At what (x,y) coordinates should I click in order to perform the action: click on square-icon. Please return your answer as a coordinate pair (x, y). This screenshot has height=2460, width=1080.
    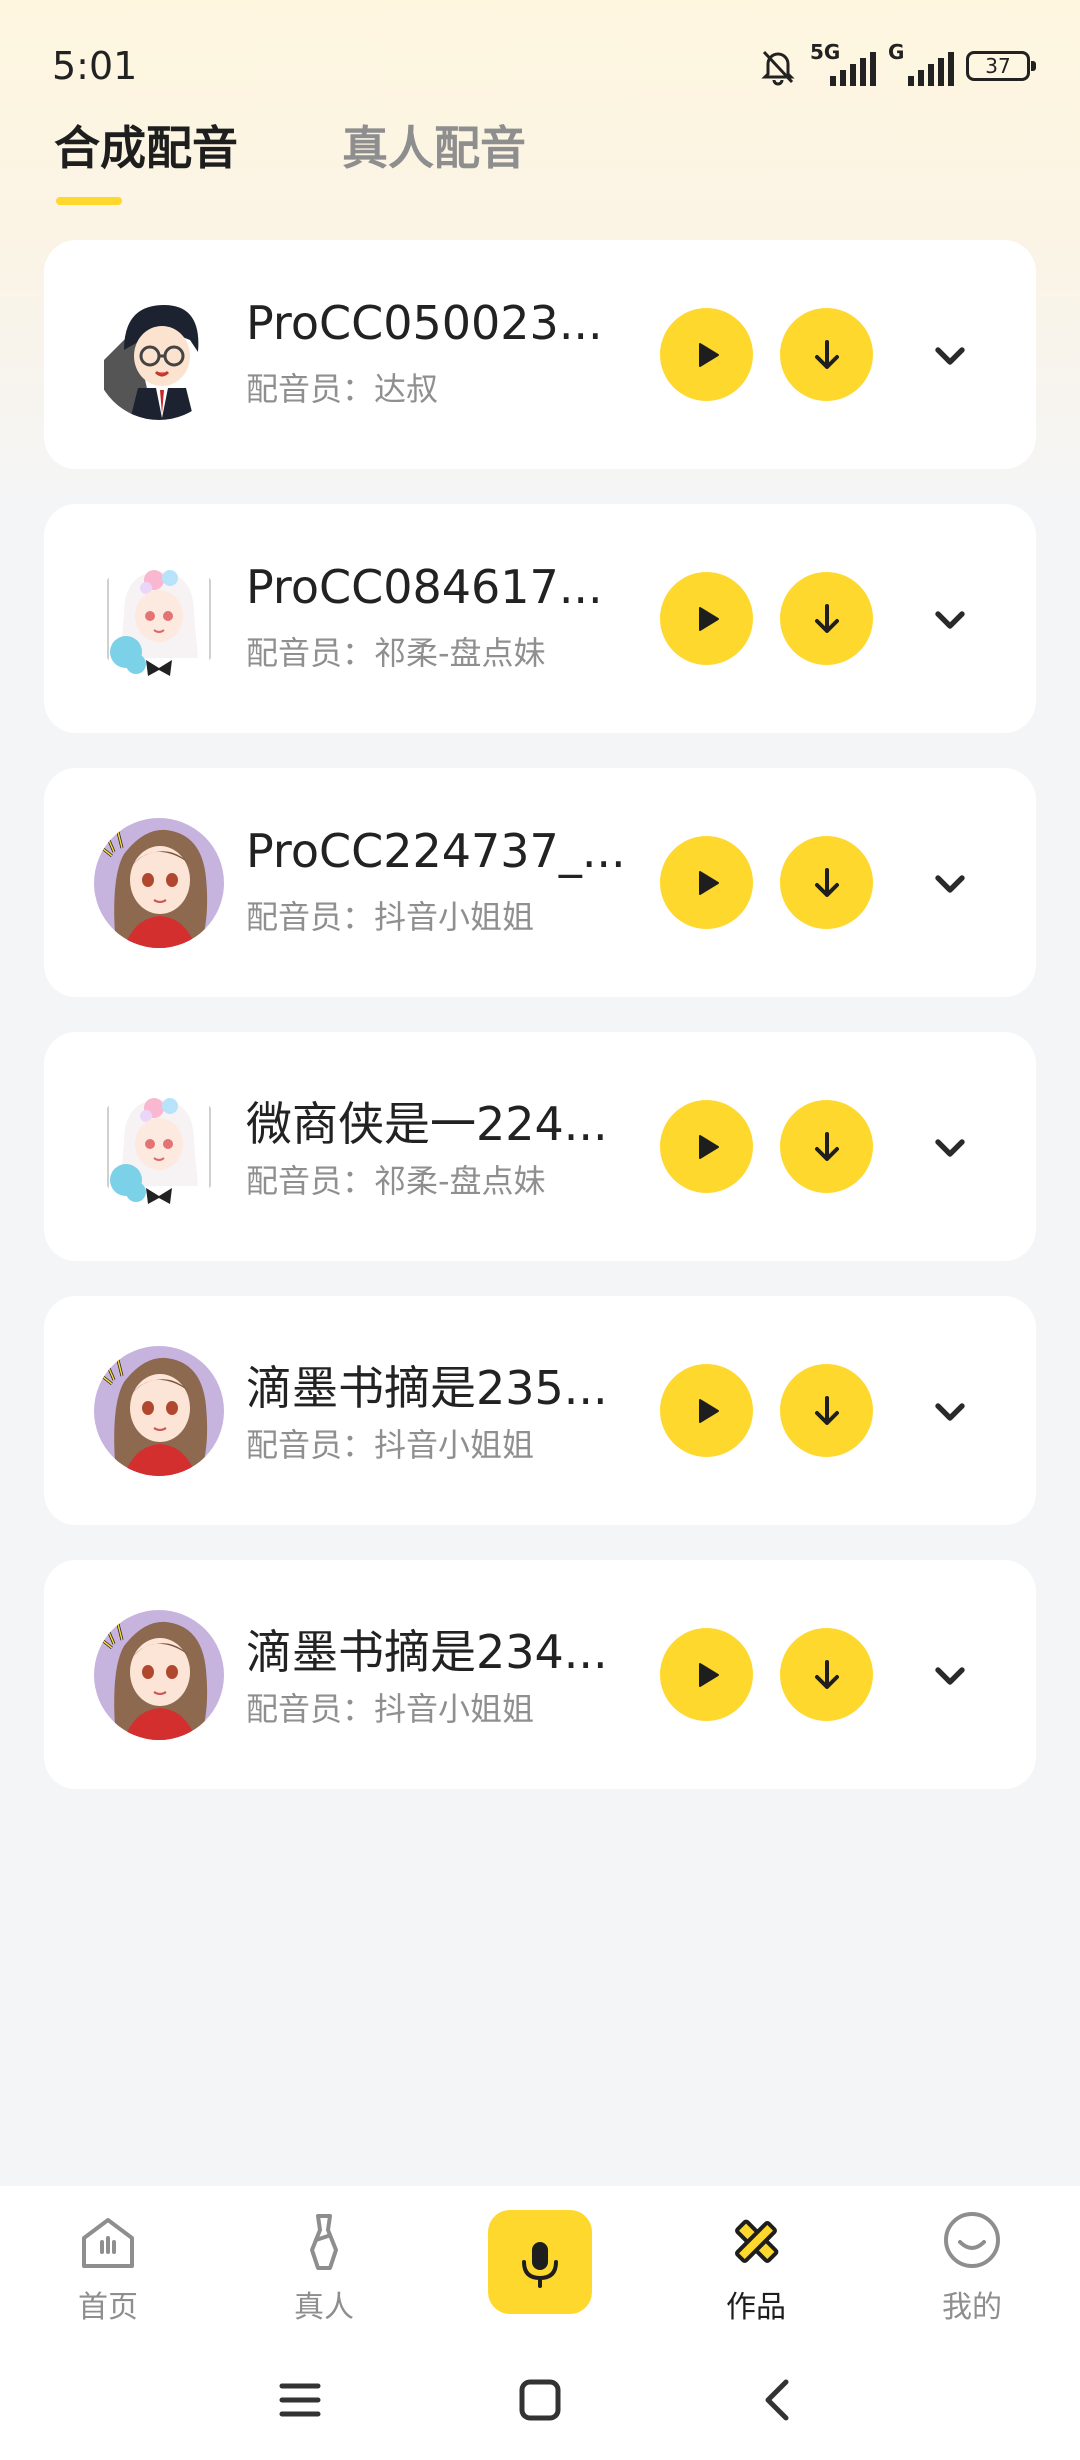
    Looking at the image, I should click on (540, 2400).